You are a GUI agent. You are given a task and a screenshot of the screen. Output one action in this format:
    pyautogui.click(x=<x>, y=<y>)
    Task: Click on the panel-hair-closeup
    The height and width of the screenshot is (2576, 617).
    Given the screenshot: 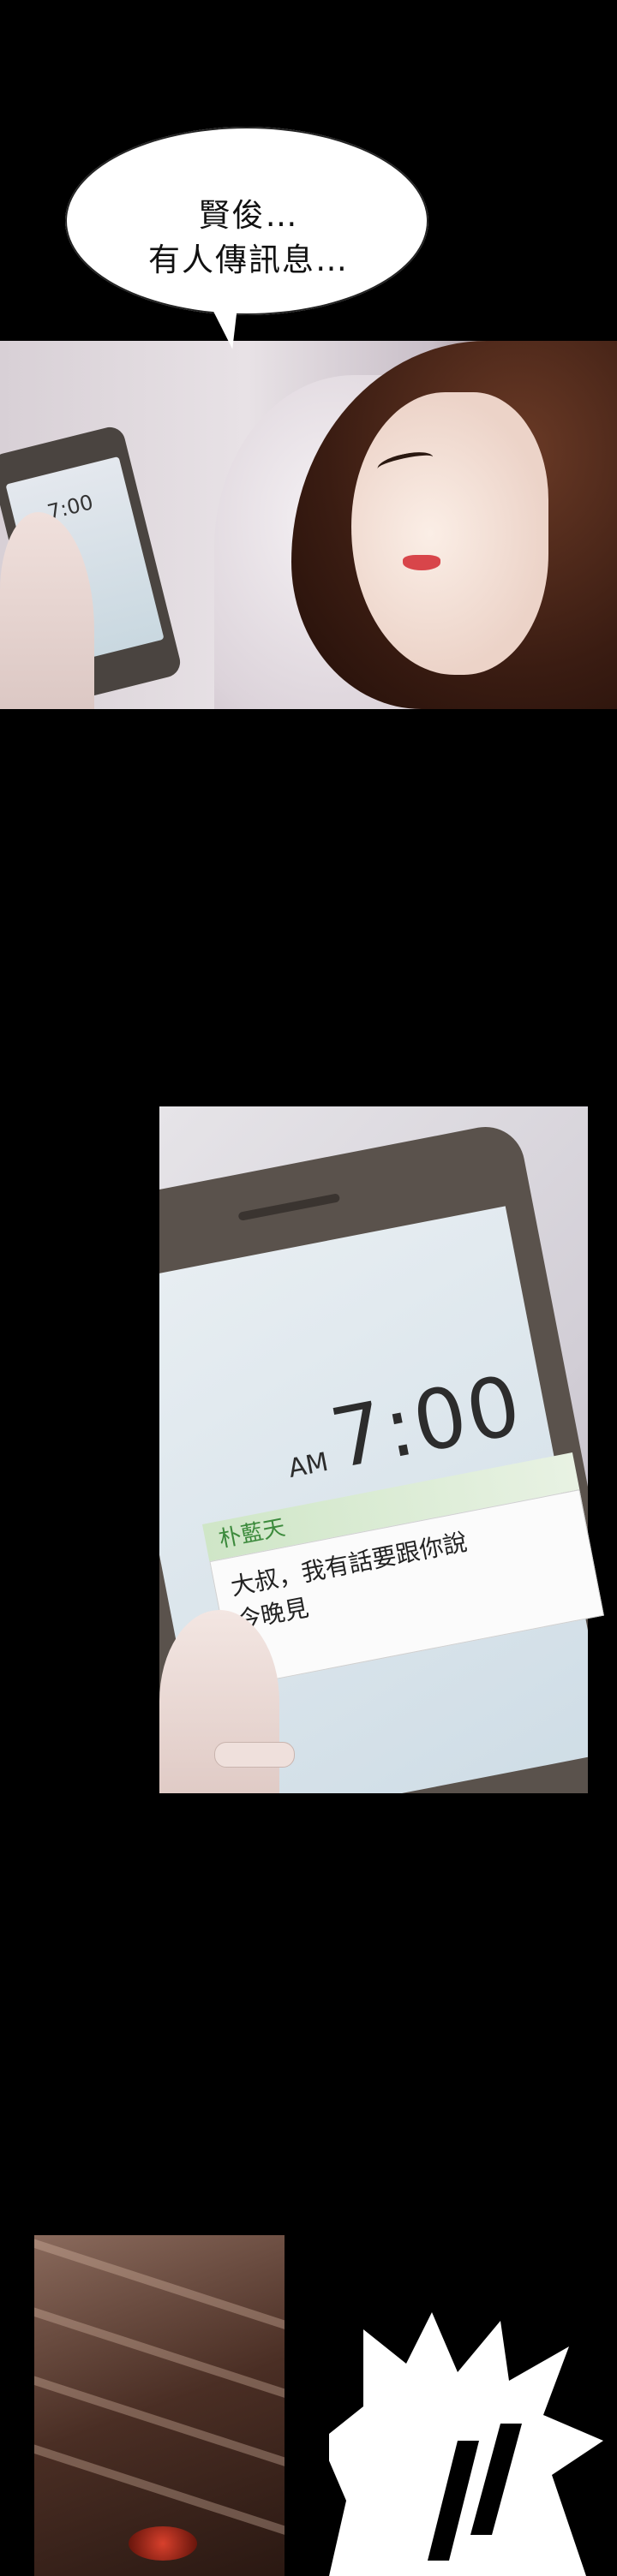 What is the action you would take?
    pyautogui.click(x=159, y=2405)
    